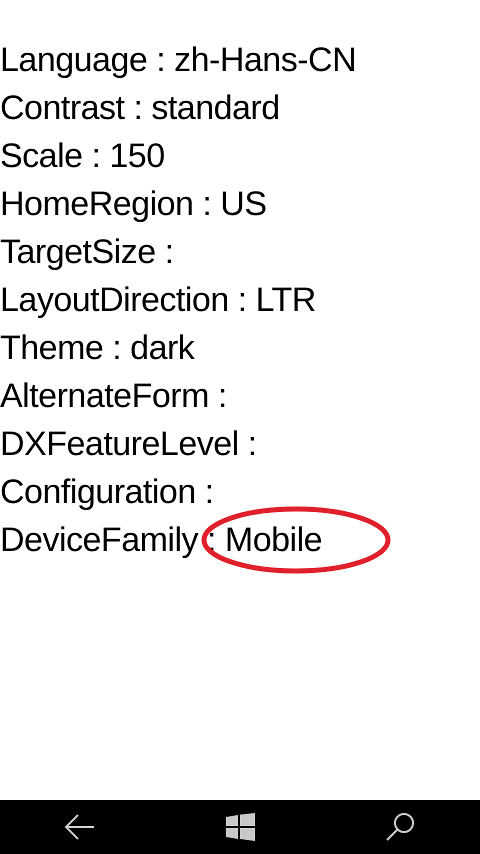 This screenshot has width=480, height=854. Describe the element at coordinates (107, 492) in the screenshot. I see `info-line: Configuration :` at that location.